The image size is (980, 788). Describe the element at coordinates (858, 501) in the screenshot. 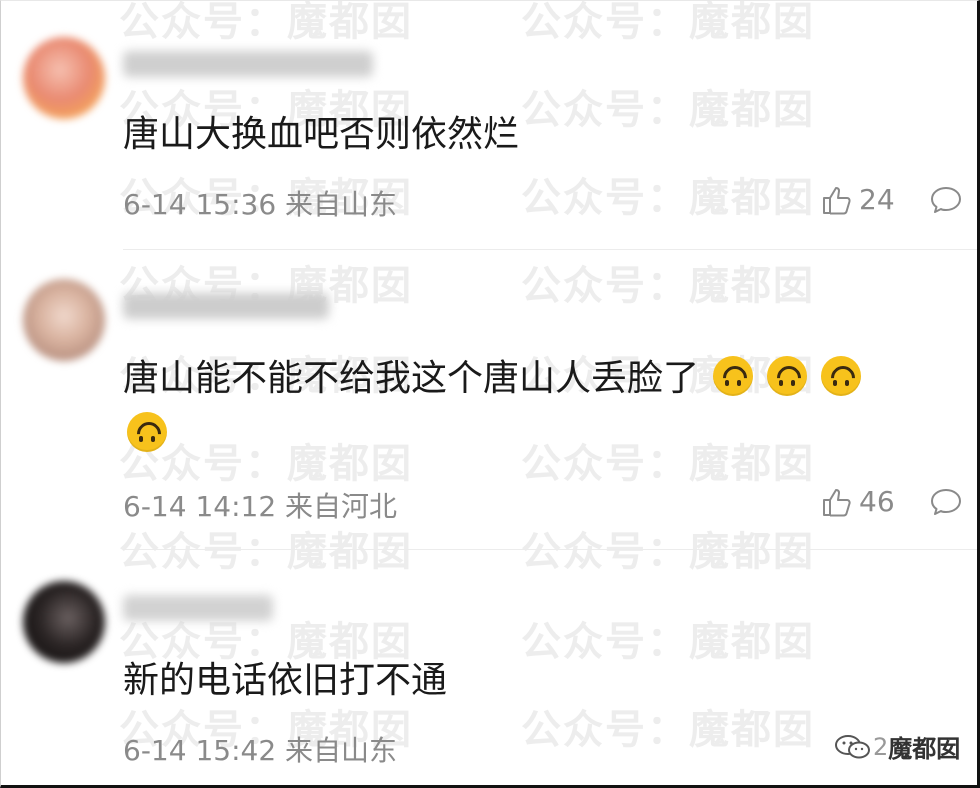

I see `like-button: 46` at that location.